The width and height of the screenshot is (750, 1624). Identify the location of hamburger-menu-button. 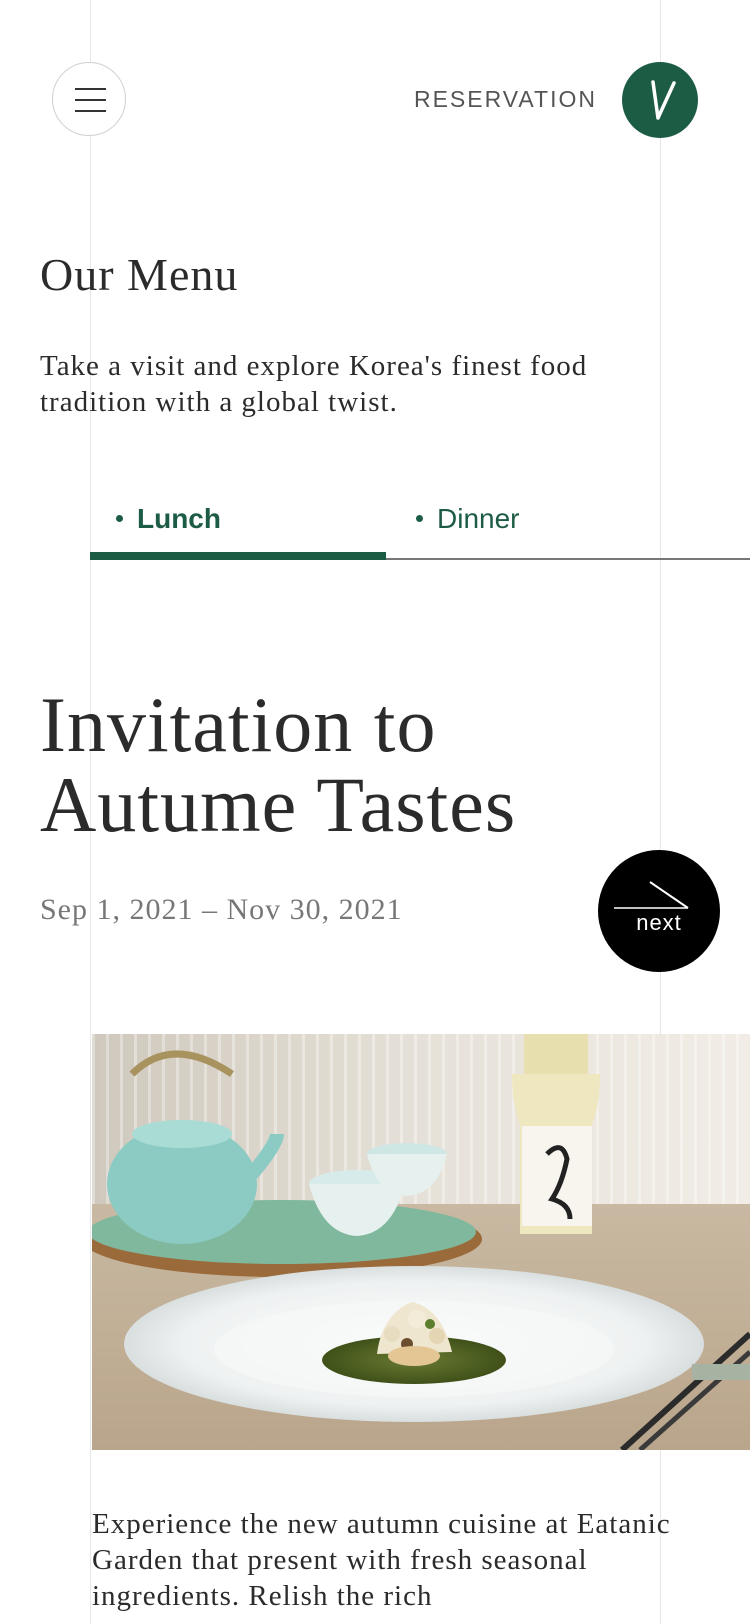
(89, 99).